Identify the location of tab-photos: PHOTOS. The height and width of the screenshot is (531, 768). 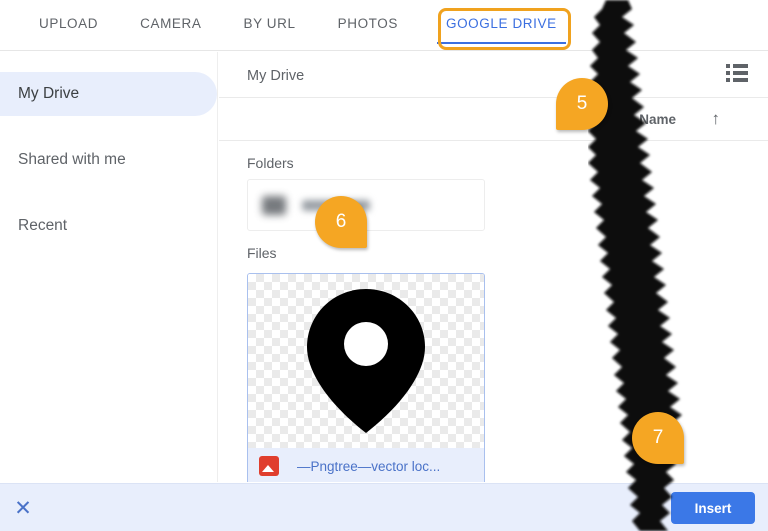
(368, 25).